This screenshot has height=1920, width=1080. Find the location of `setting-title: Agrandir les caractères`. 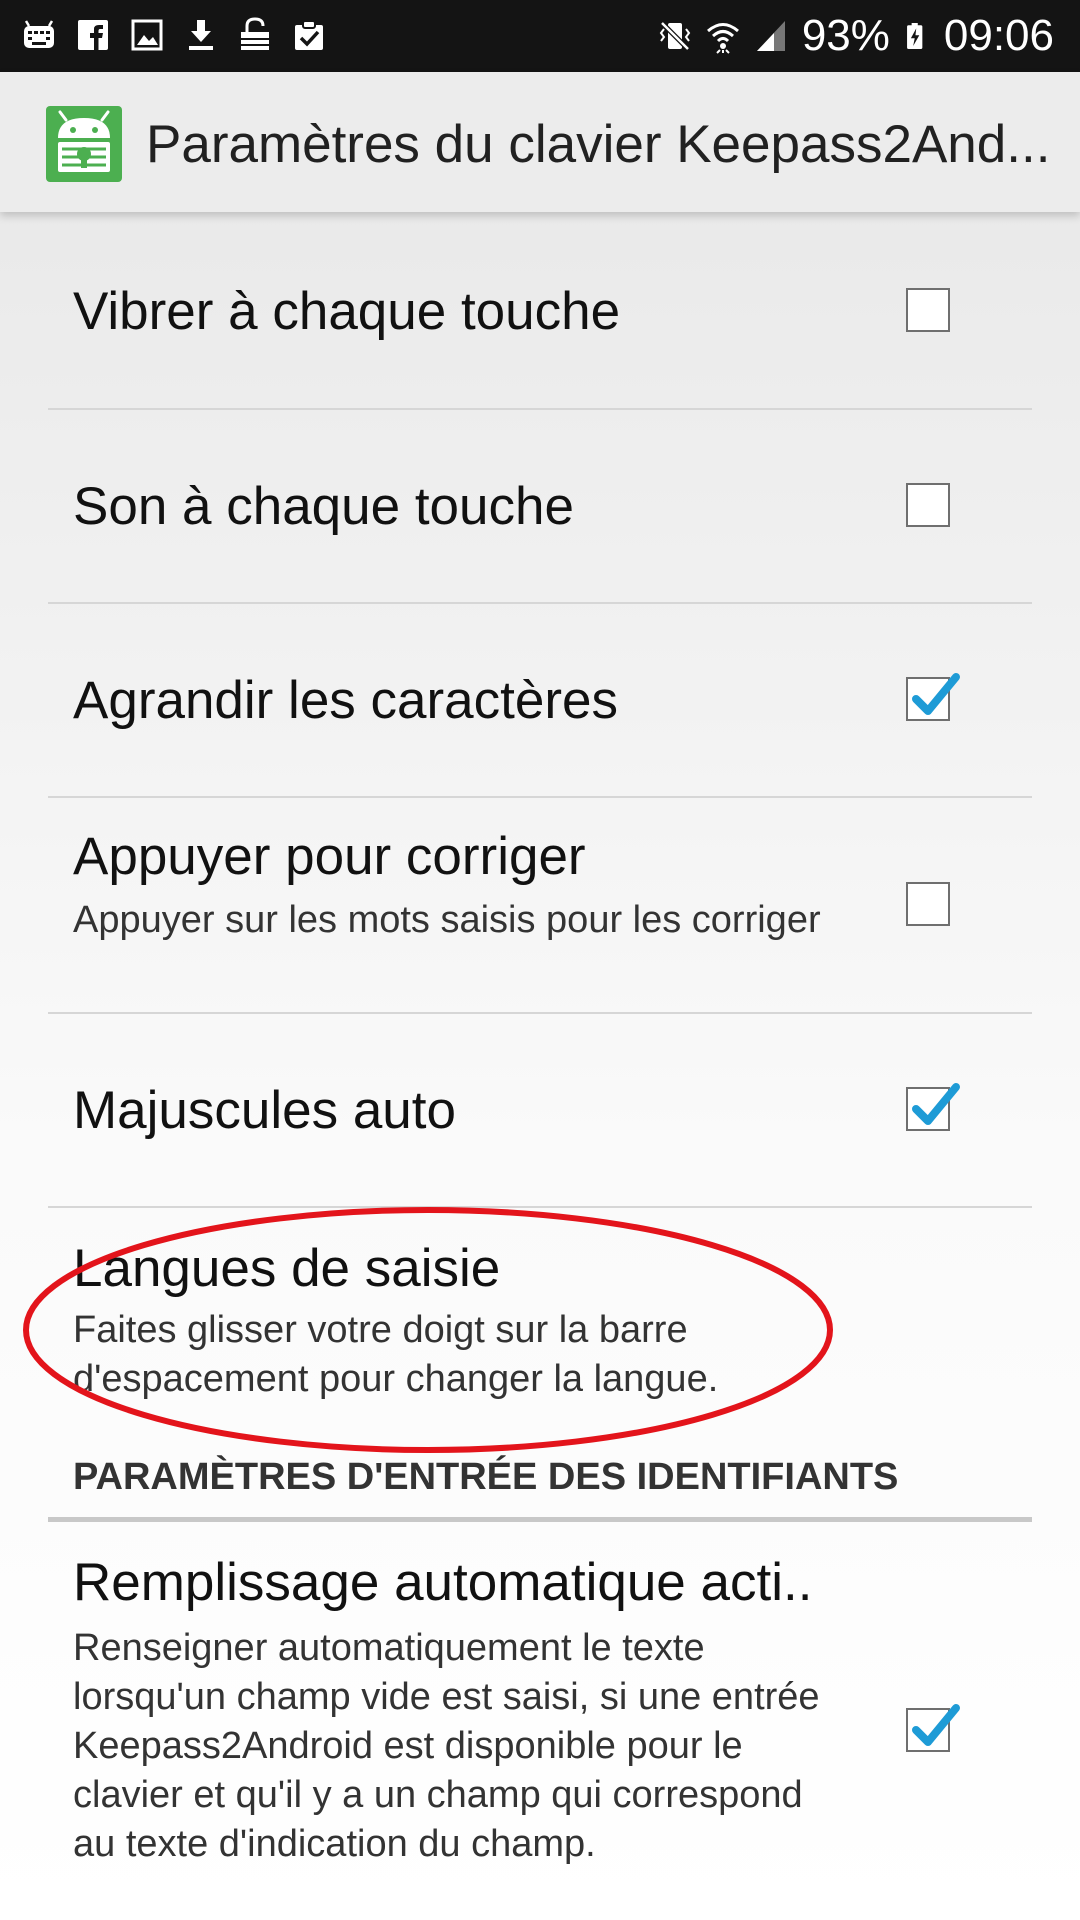

setting-title: Agrandir les caractères is located at coordinates (345, 700).